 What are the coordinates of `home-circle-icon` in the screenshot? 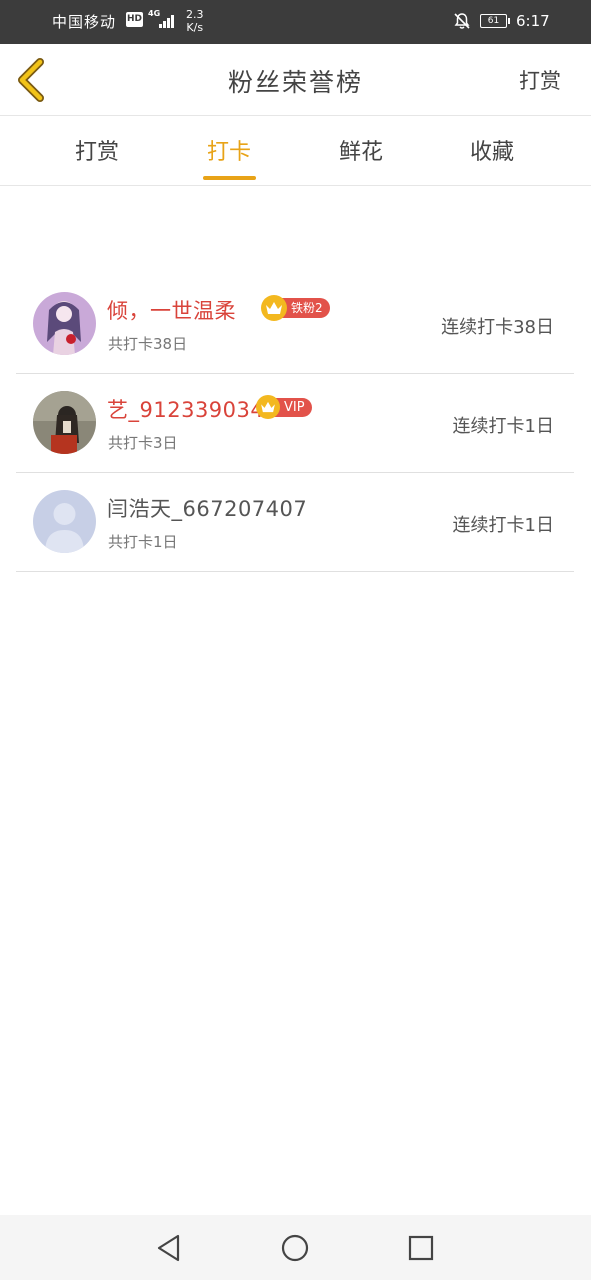 It's located at (295, 1248).